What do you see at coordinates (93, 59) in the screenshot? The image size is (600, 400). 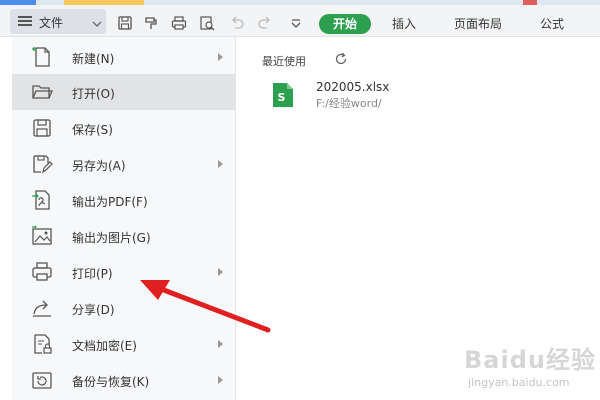 I see `menu-item-label: 新建(N)` at bounding box center [93, 59].